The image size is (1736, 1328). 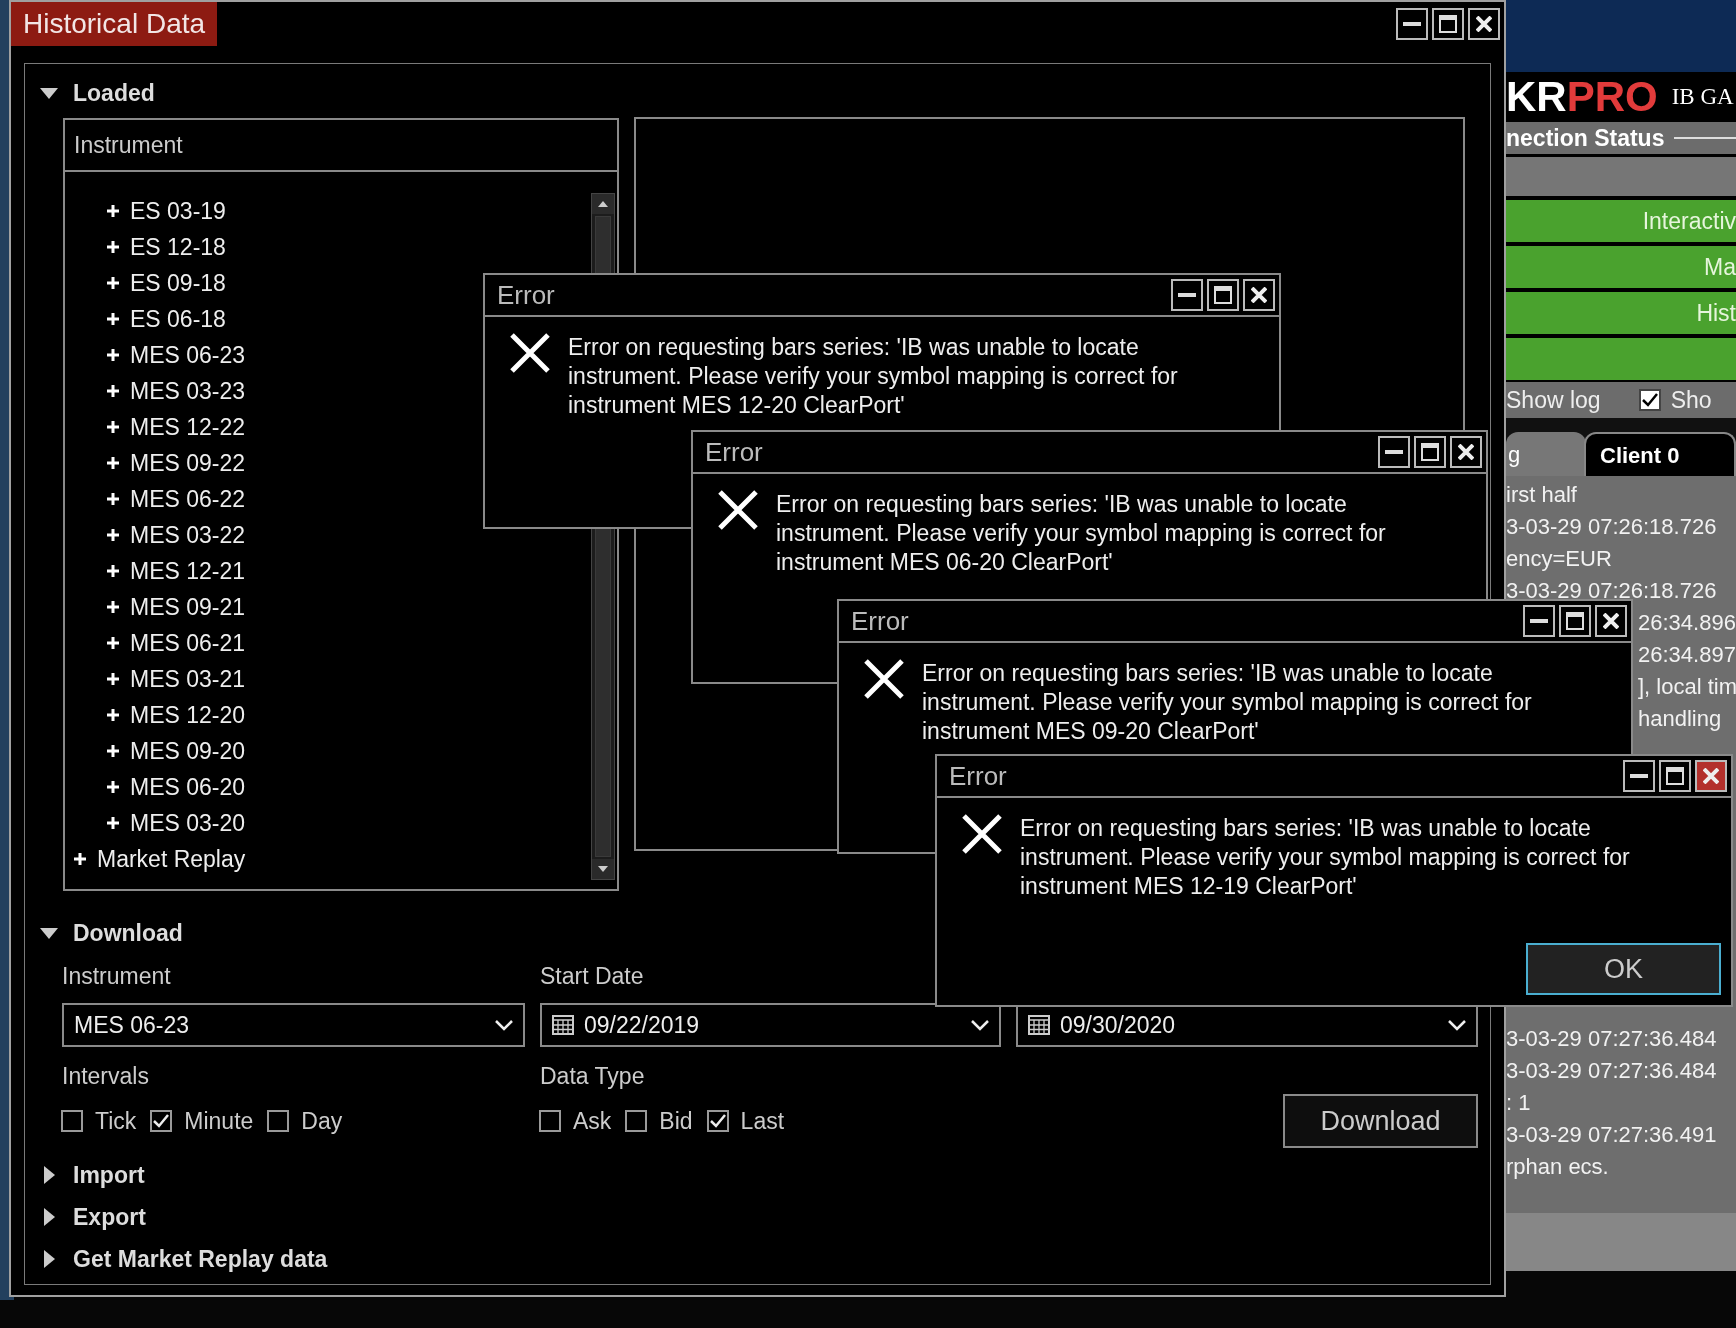 What do you see at coordinates (155, 391) in the screenshot?
I see `tree-item: MES 03-23` at bounding box center [155, 391].